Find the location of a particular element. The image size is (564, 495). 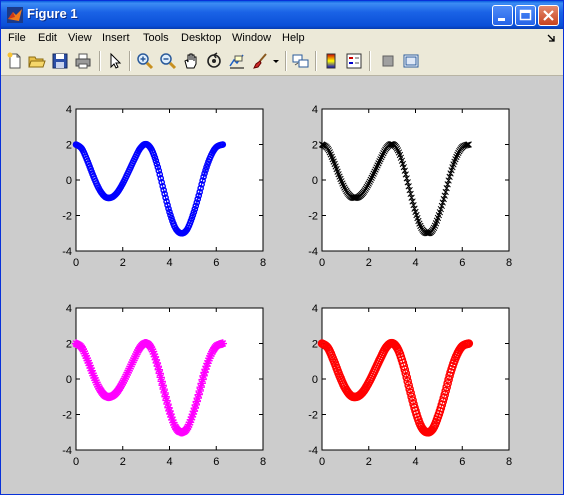

edit-plot-arrow-icon is located at coordinates (115, 61).